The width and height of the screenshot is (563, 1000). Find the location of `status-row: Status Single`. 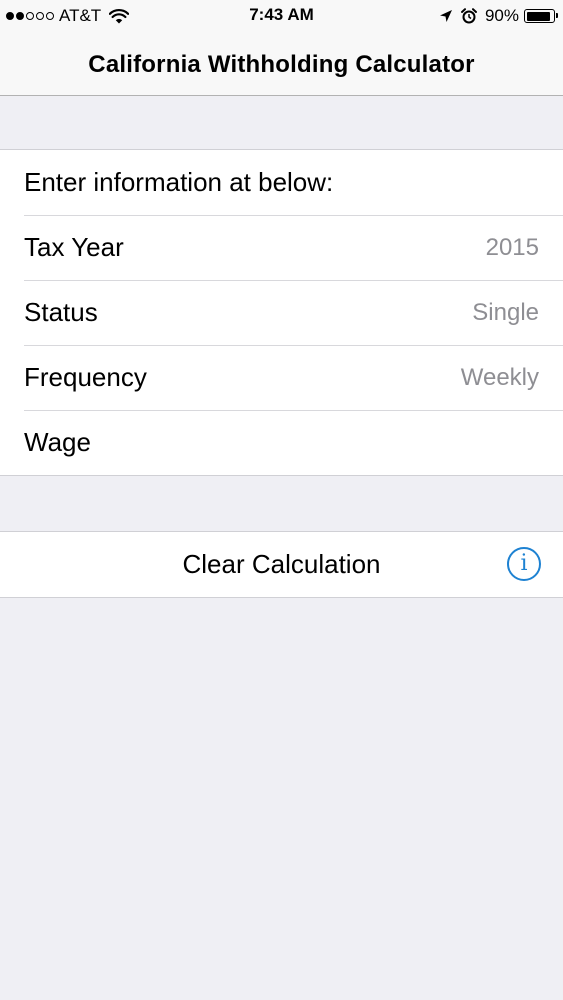

status-row: Status Single is located at coordinates (281, 312).